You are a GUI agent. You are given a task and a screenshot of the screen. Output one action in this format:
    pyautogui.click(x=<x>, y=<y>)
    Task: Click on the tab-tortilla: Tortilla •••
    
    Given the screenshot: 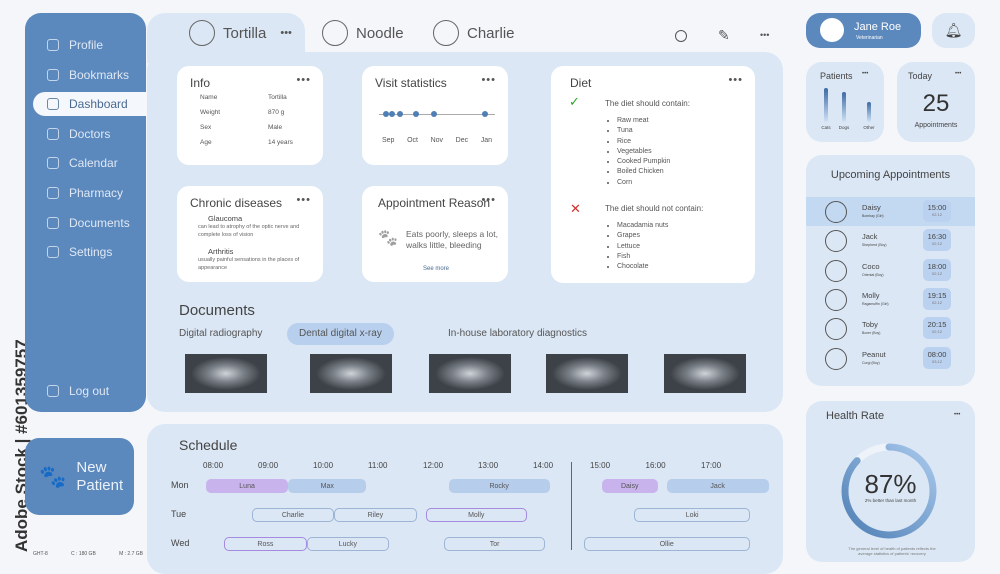 What is the action you would take?
    pyautogui.click(x=240, y=33)
    